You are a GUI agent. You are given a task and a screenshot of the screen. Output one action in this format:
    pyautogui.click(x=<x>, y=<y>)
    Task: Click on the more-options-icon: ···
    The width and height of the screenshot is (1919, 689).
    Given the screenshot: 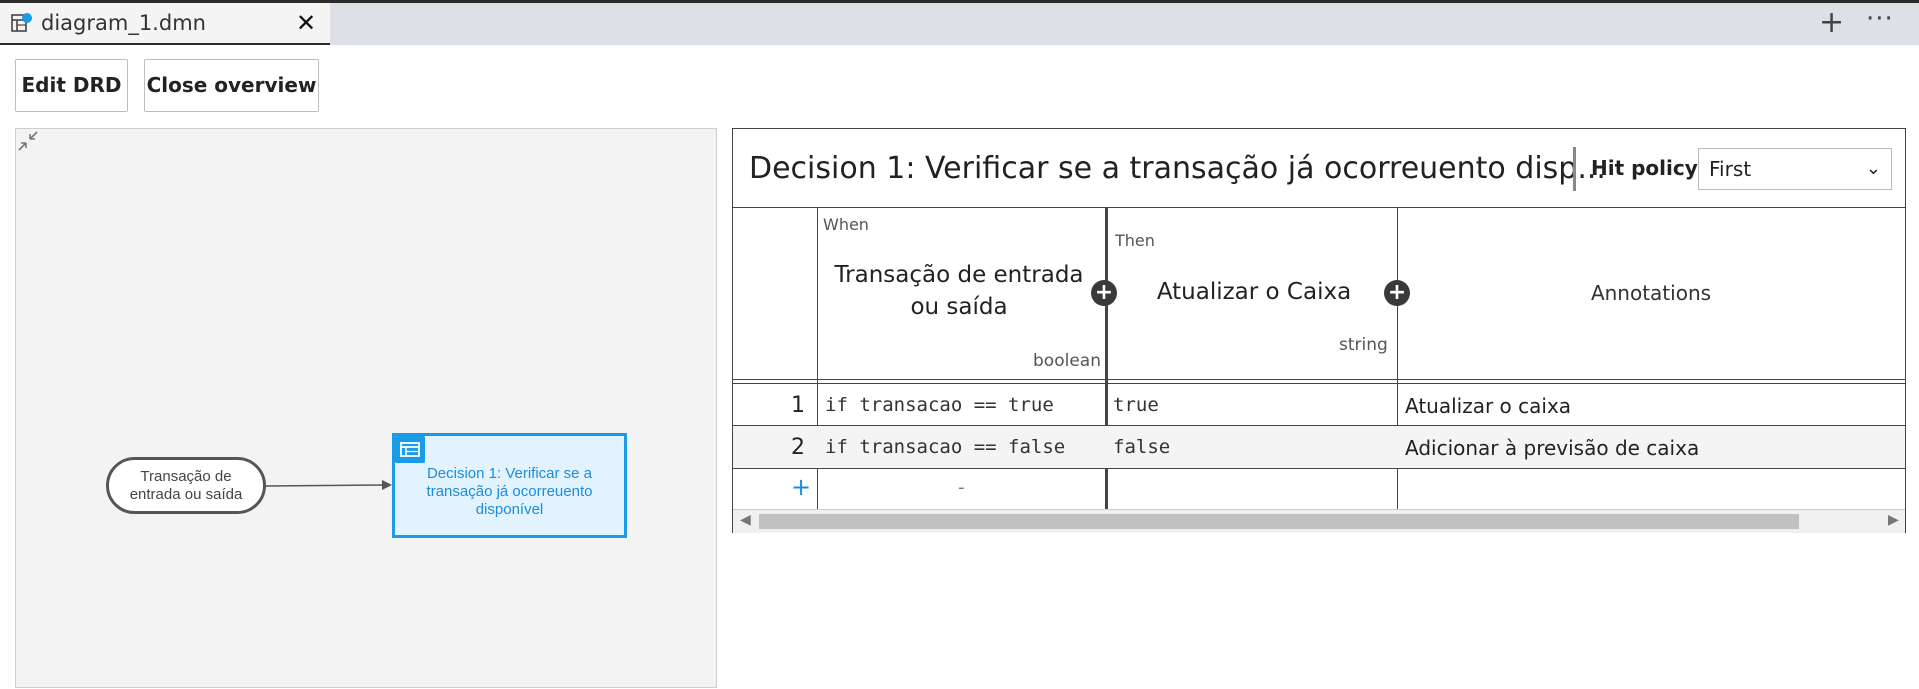 What is the action you would take?
    pyautogui.click(x=1880, y=19)
    